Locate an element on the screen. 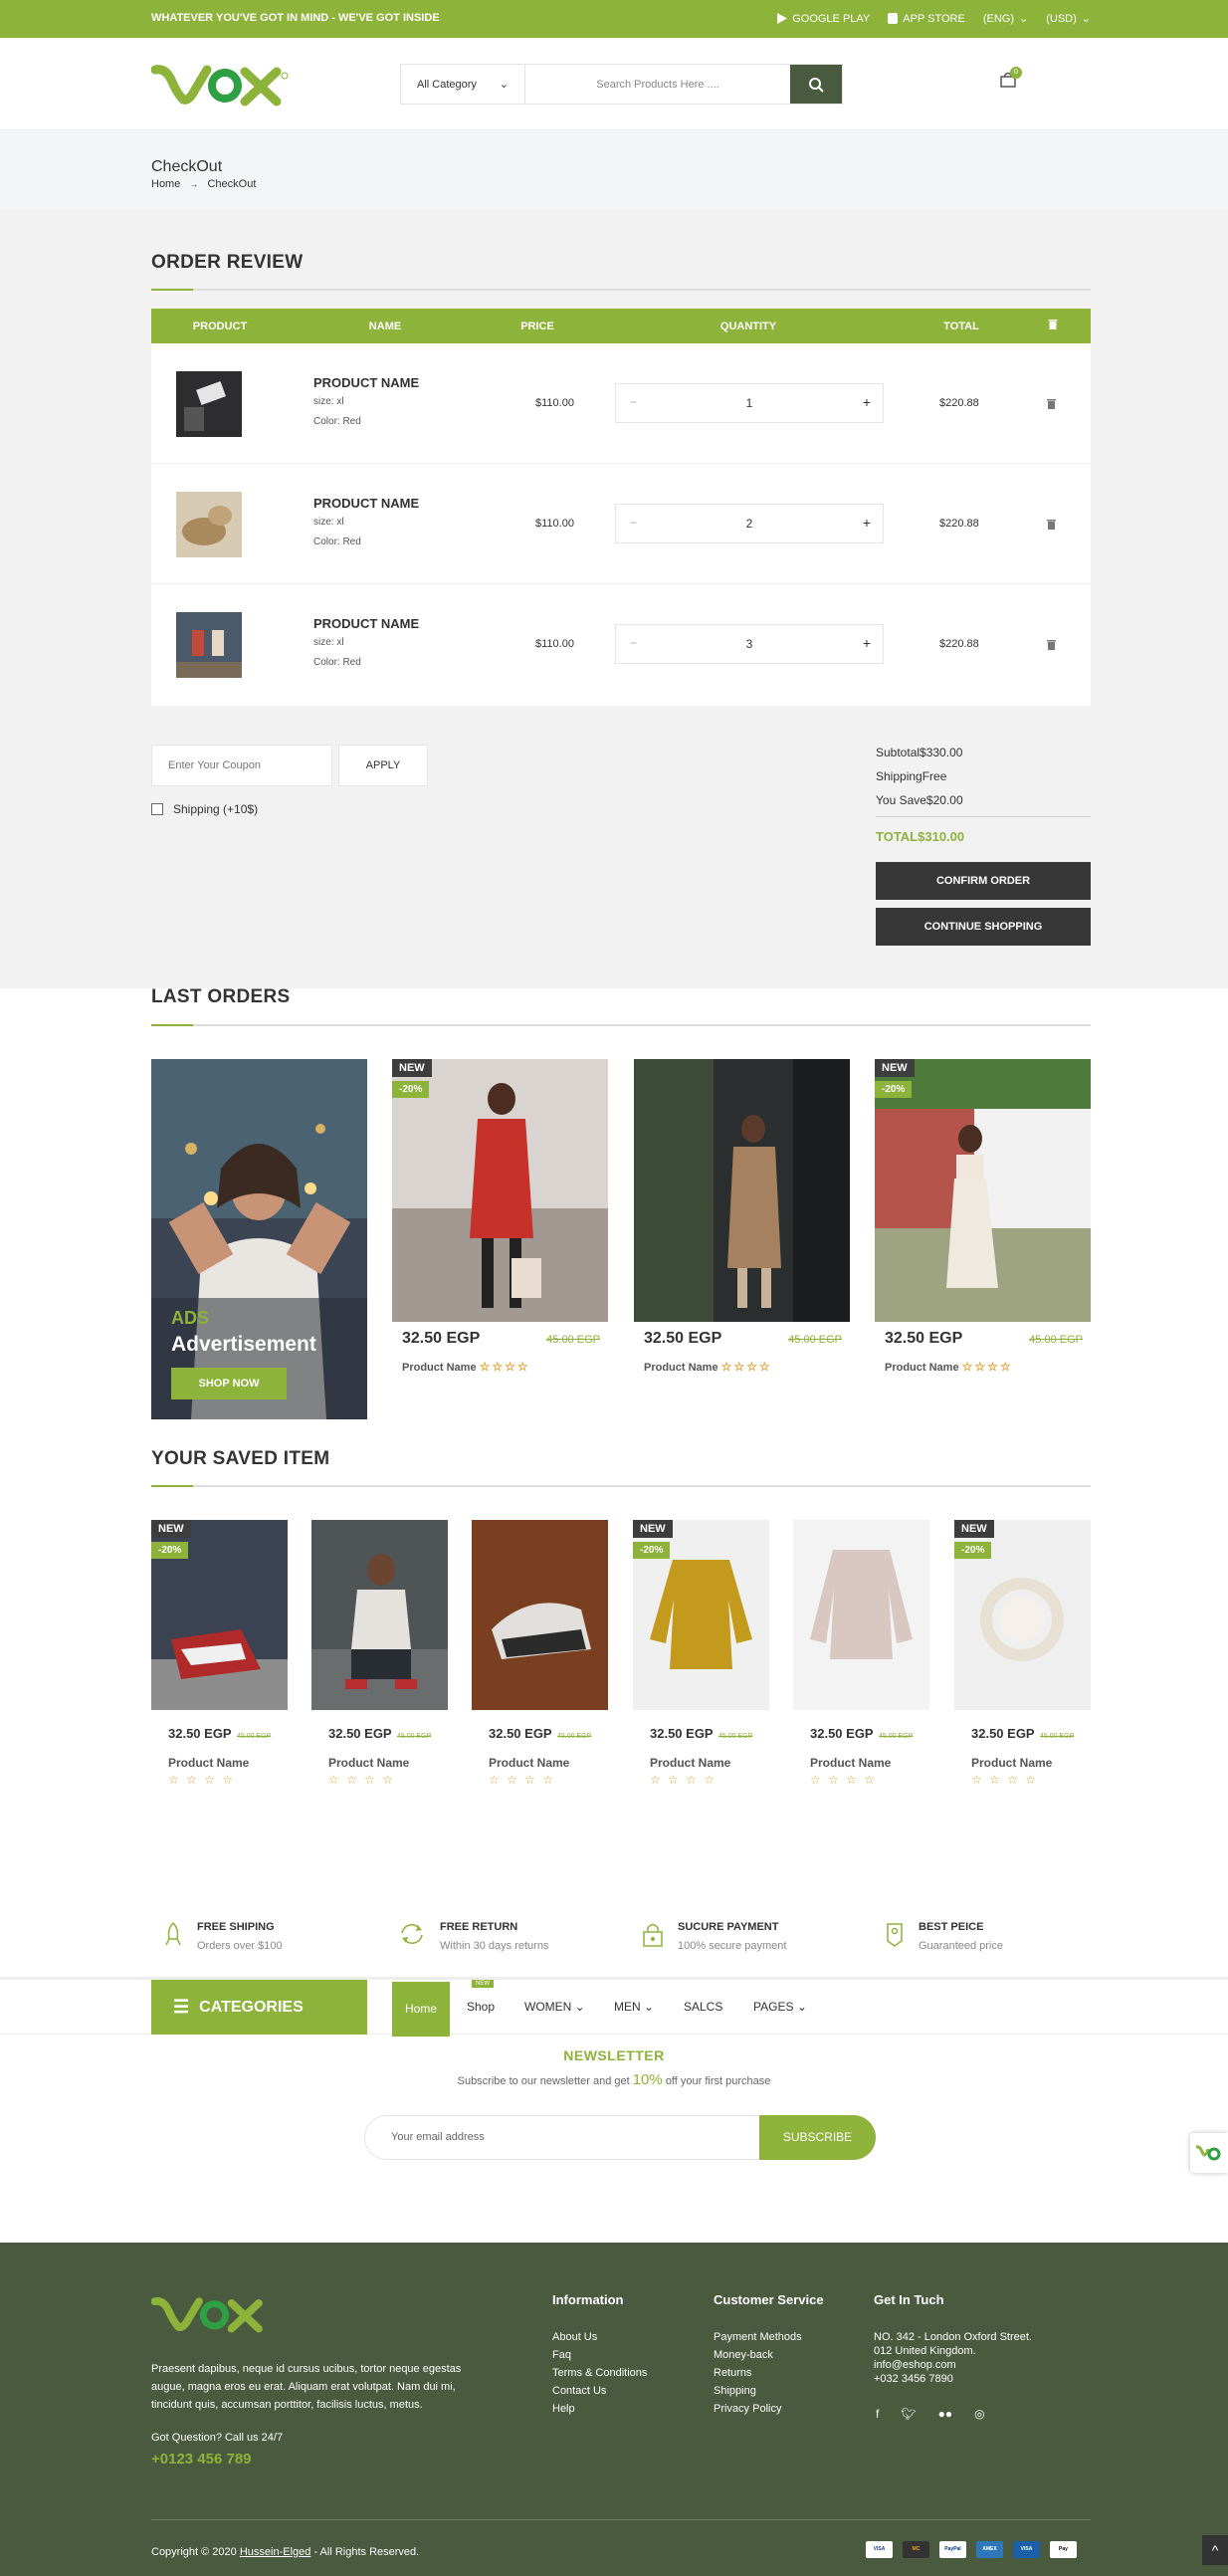 This screenshot has width=1228, height=2576. footer-link: Payment Methods is located at coordinates (769, 2337).